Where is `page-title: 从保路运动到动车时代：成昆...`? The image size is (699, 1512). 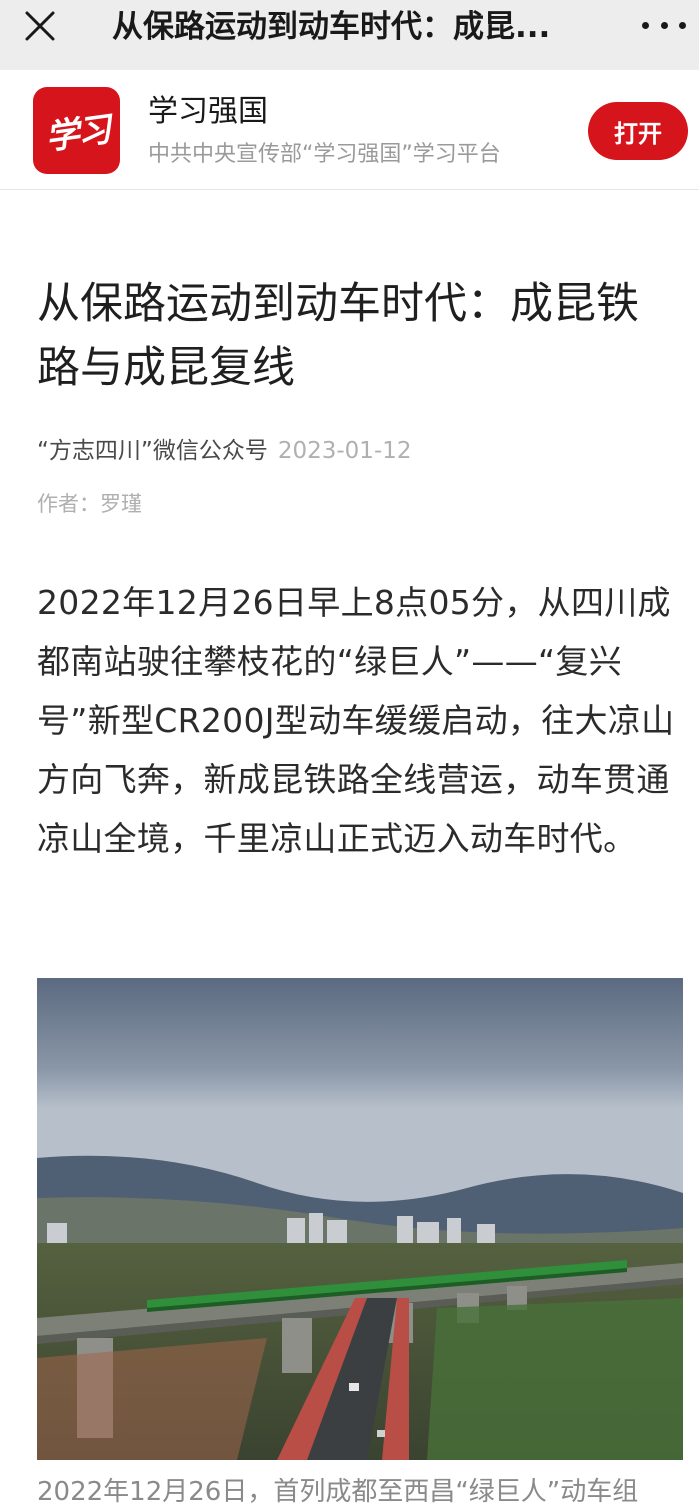
page-title: 从保路运动到动车时代：成昆... is located at coordinates (331, 27).